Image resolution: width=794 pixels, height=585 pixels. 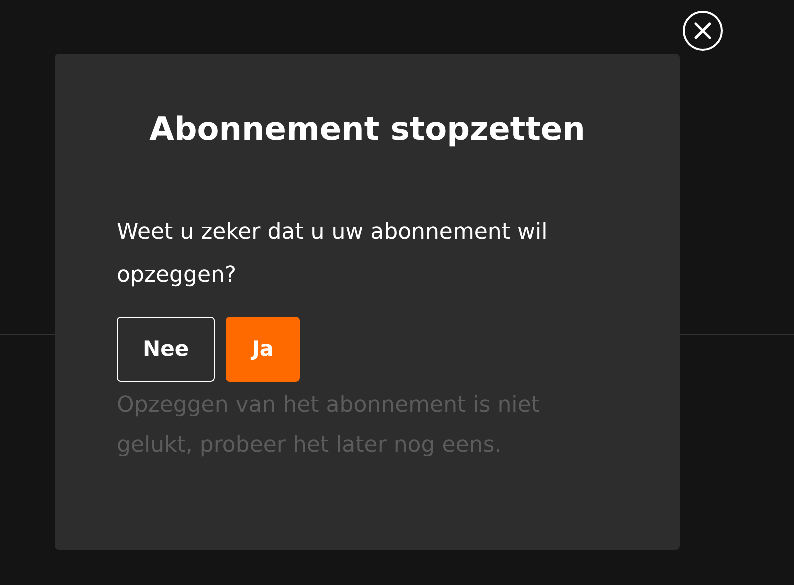 I want to click on close-button, so click(x=703, y=31).